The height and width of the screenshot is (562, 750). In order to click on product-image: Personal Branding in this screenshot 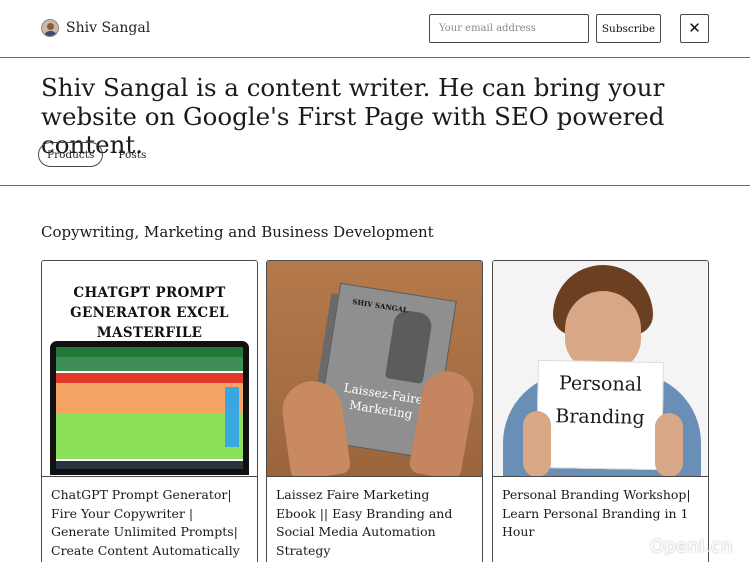, I will do `click(600, 369)`.